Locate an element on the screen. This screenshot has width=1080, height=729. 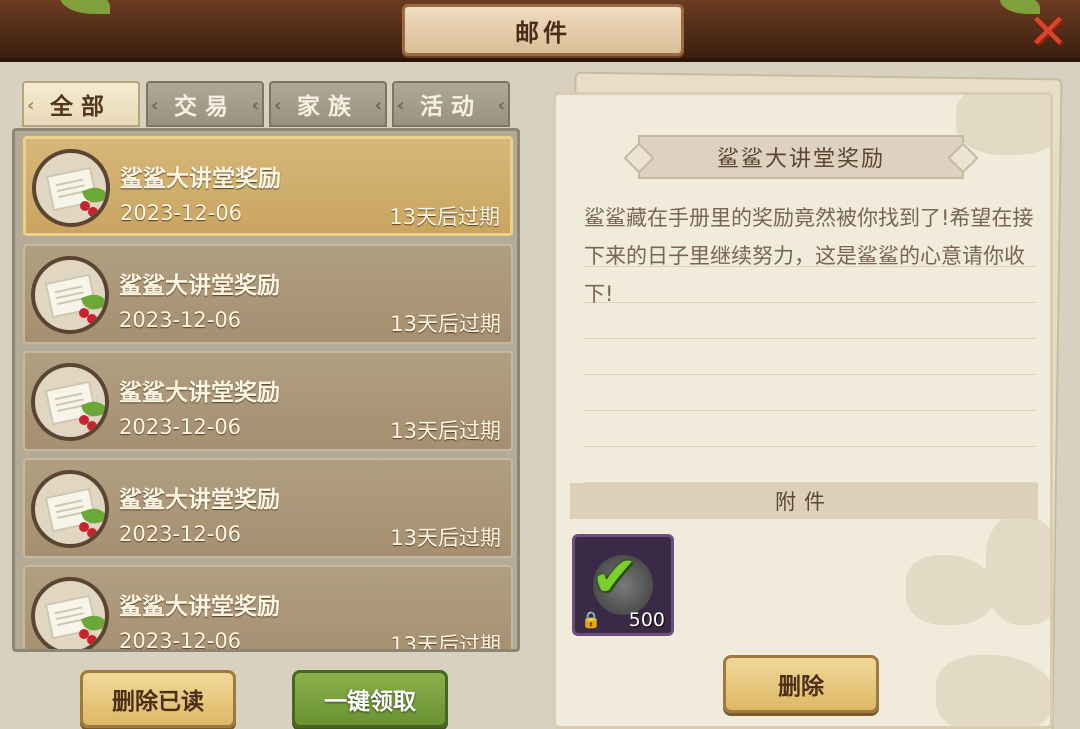
tab-trade: ‹ 交易 ‹ is located at coordinates (205, 104).